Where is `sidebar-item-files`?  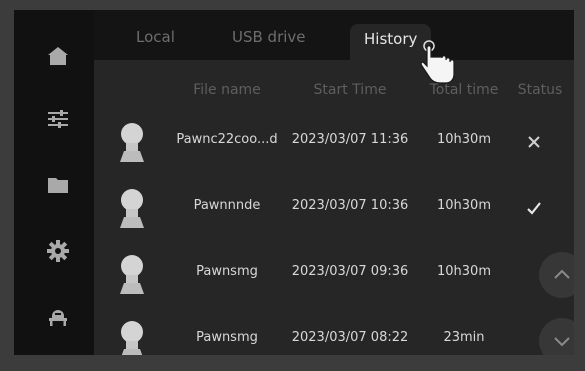 sidebar-item-files is located at coordinates (58, 185).